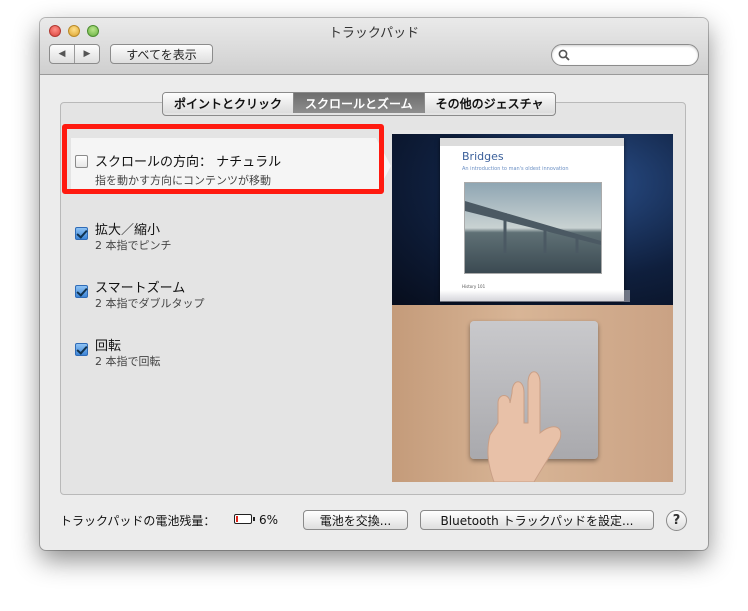 The height and width of the screenshot is (611, 748). Describe the element at coordinates (483, 156) in the screenshot. I see `preview-doc-title: Bridges` at that location.